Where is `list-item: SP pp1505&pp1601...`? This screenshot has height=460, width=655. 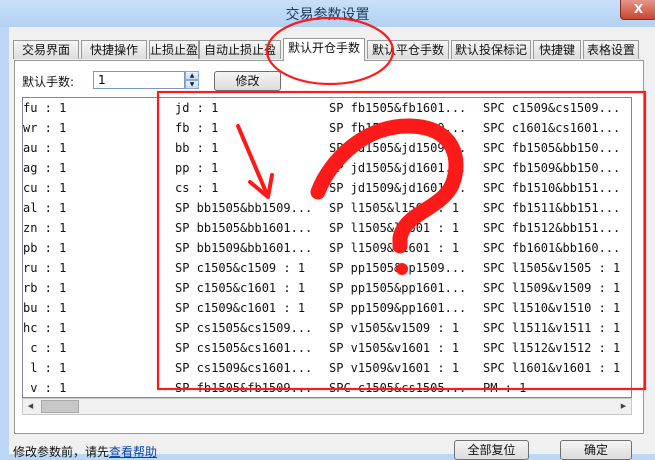 list-item: SP pp1505&pp1601... is located at coordinates (397, 288).